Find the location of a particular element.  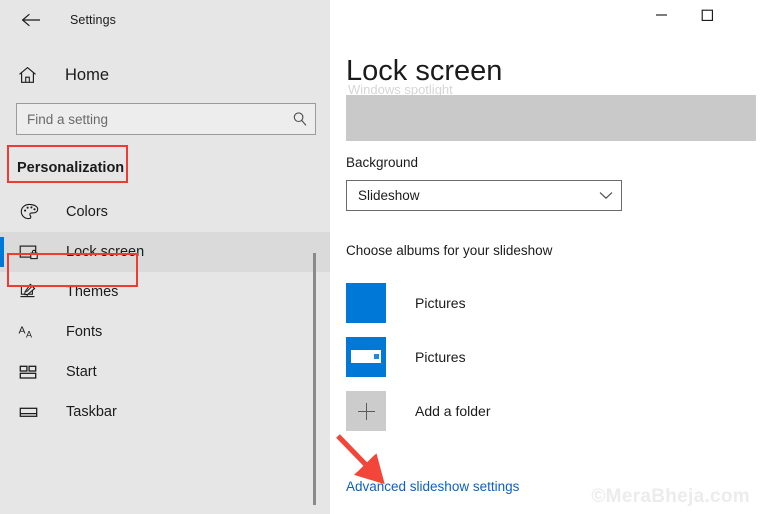

folder-thumb-card-icon is located at coordinates (366, 357).